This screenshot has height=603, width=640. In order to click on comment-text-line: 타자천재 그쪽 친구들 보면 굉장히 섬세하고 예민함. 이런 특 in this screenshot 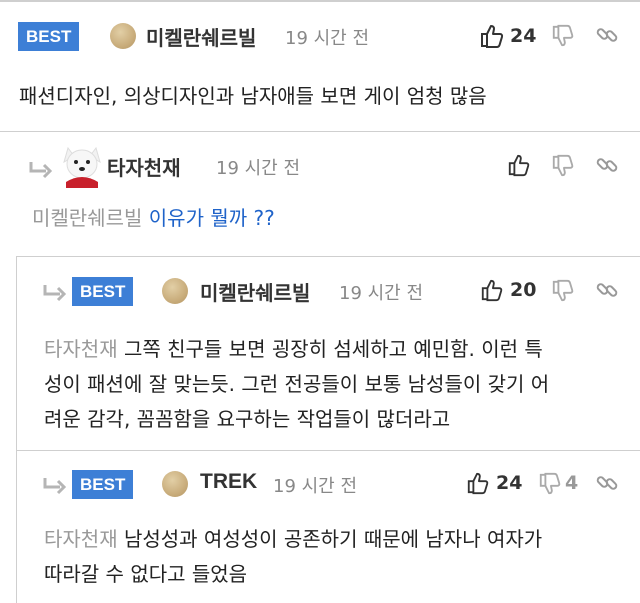, I will do `click(293, 349)`.